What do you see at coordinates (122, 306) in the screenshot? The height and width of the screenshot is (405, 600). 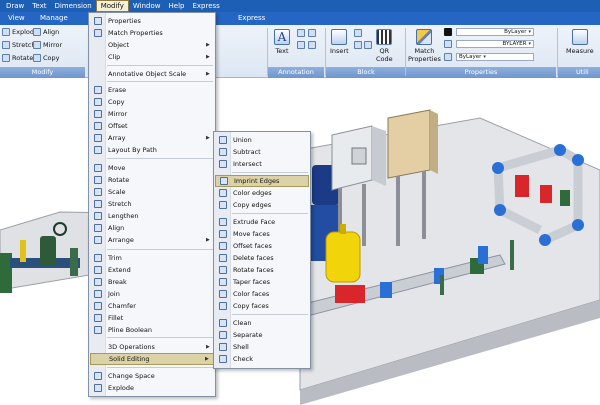 I see `menu-item-label: Chamfer` at bounding box center [122, 306].